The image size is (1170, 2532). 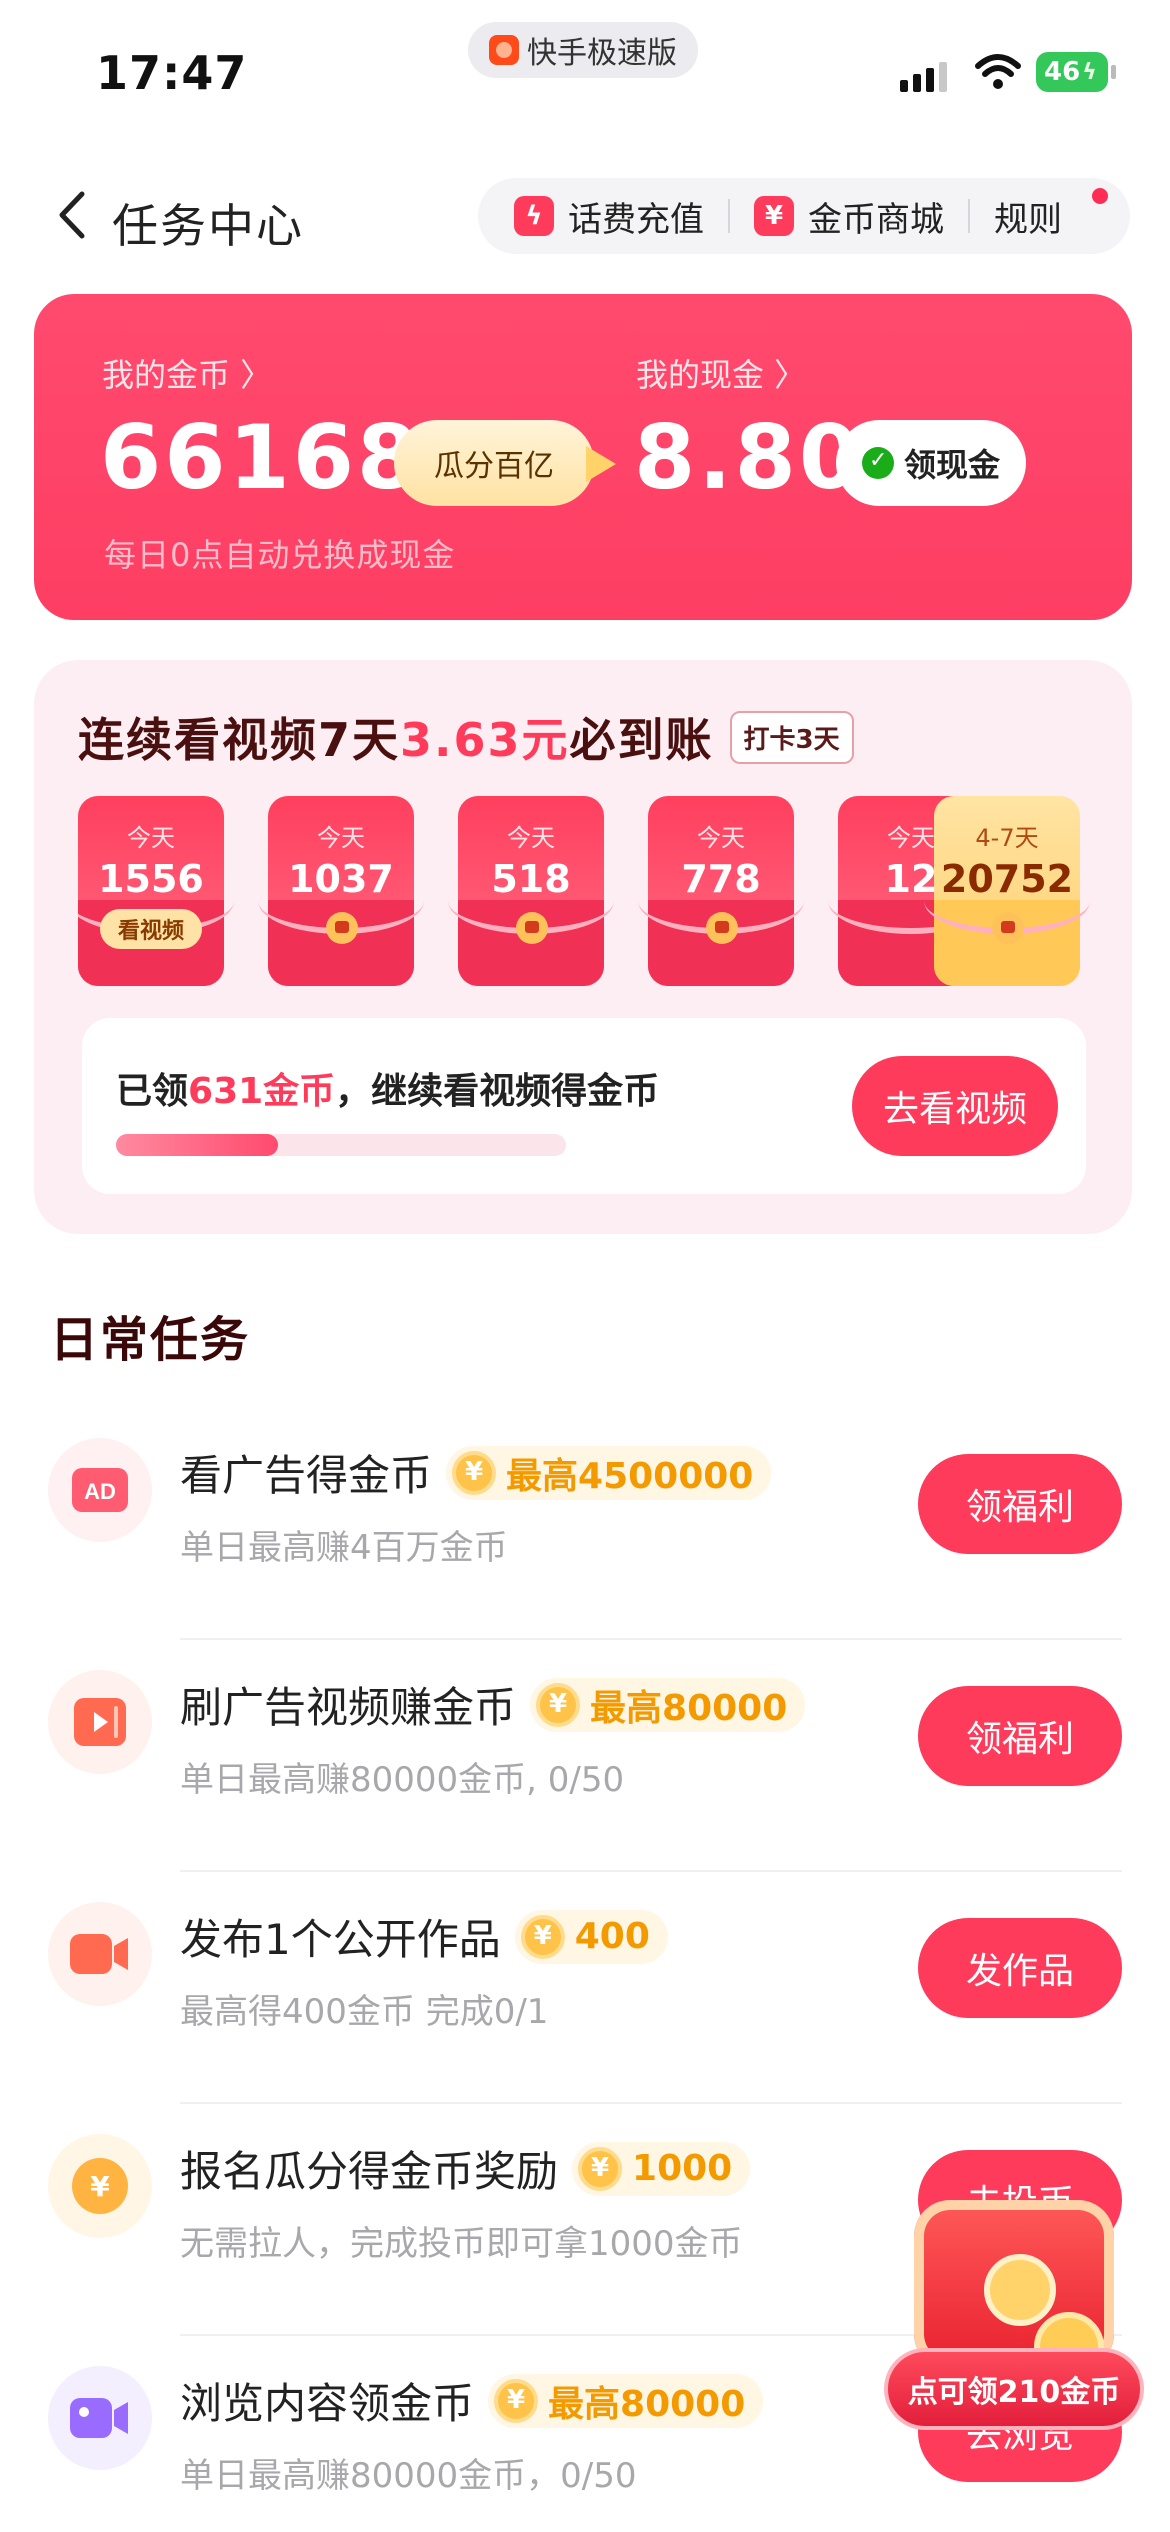 I want to click on coin-mall-link: ¥ 金币商城, so click(x=849, y=216).